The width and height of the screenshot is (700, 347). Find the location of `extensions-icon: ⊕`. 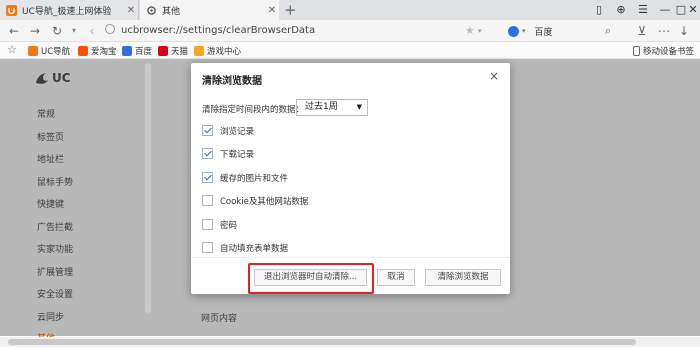

extensions-icon: ⊕ is located at coordinates (621, 10).